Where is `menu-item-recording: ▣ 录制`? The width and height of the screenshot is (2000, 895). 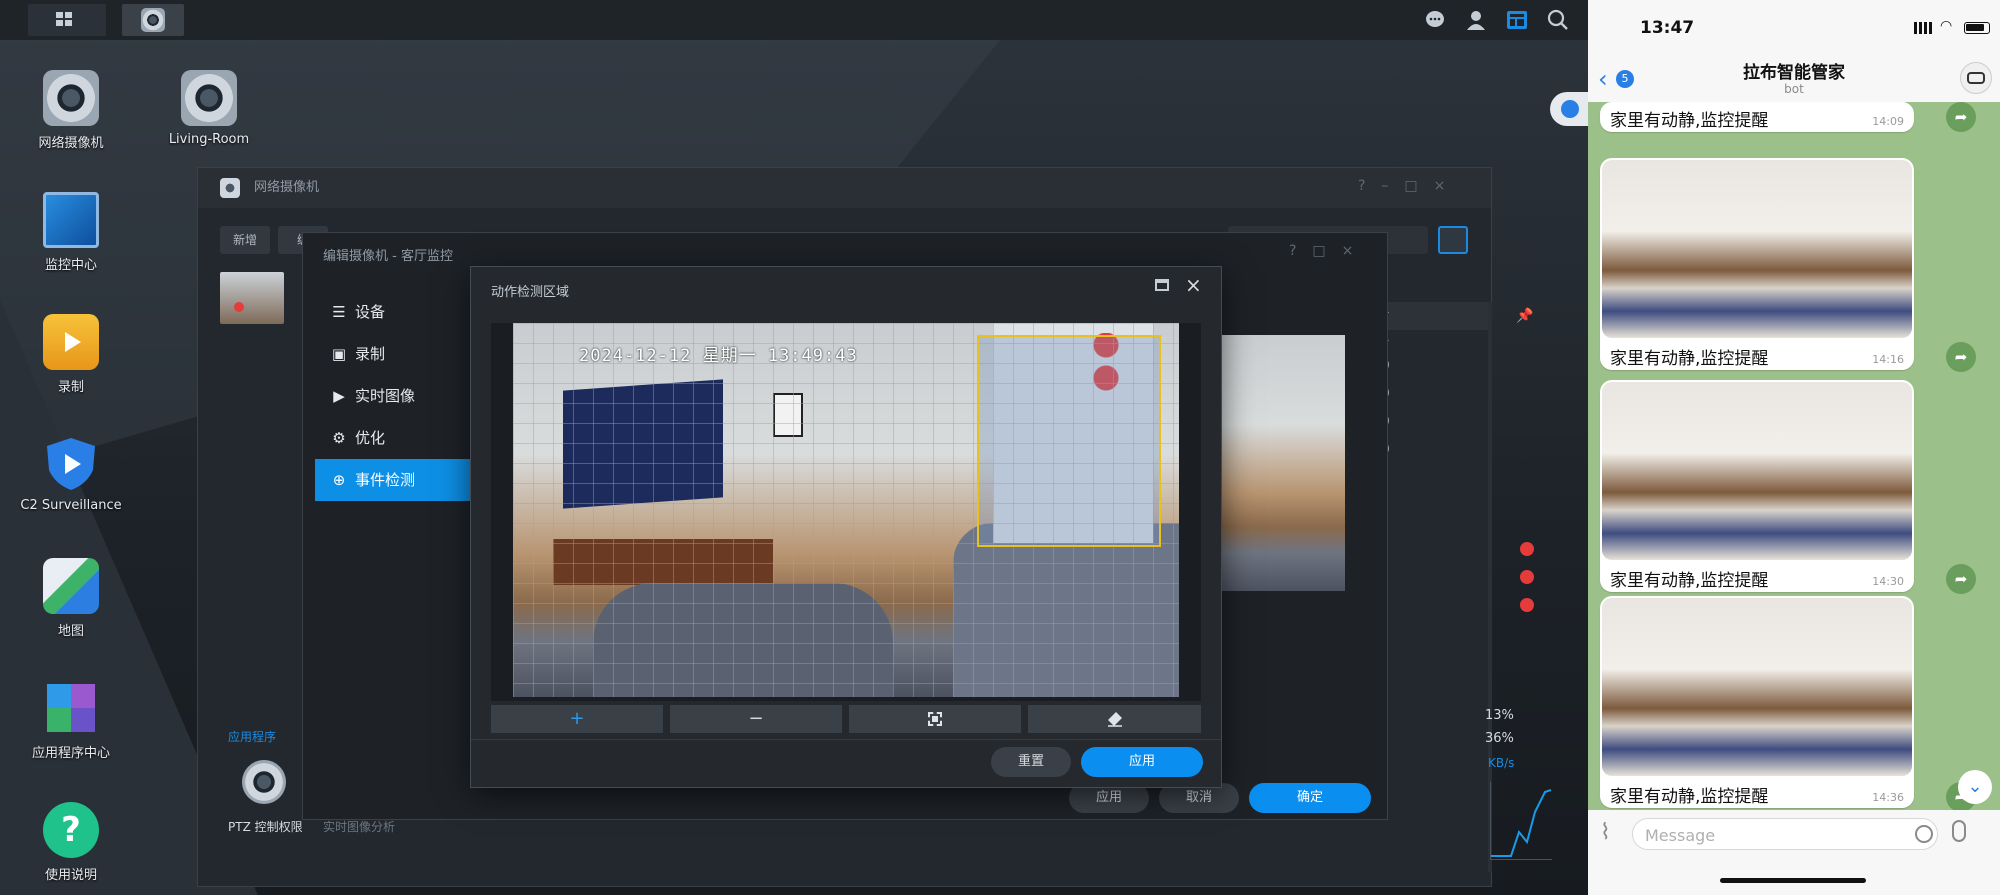
menu-item-recording: ▣ 录制 is located at coordinates (395, 354).